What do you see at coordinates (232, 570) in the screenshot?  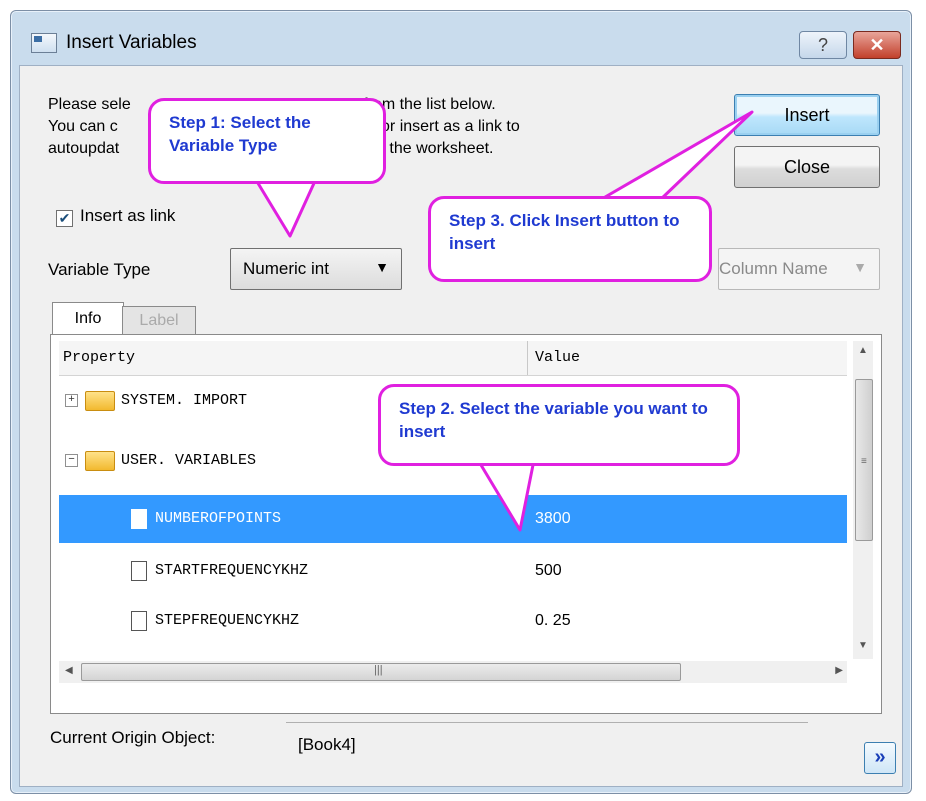 I see `row-name: STARTFREQUENCYKHZ` at bounding box center [232, 570].